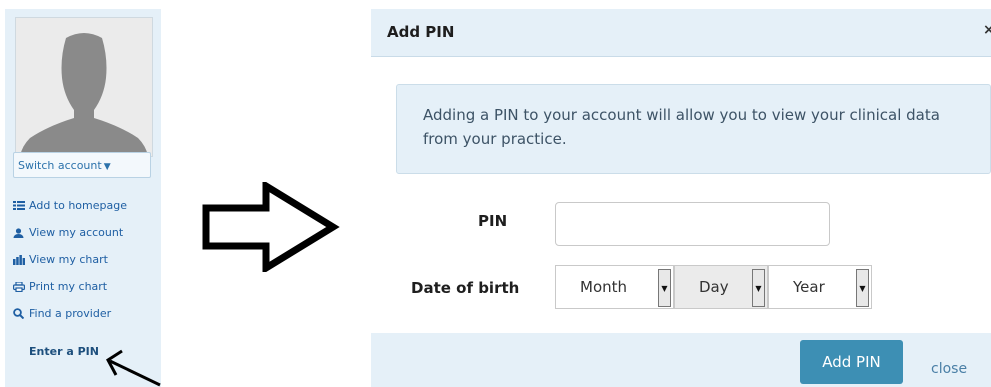 Image resolution: width=991 pixels, height=387 pixels. What do you see at coordinates (20, 232) in the screenshot?
I see `user-icon` at bounding box center [20, 232].